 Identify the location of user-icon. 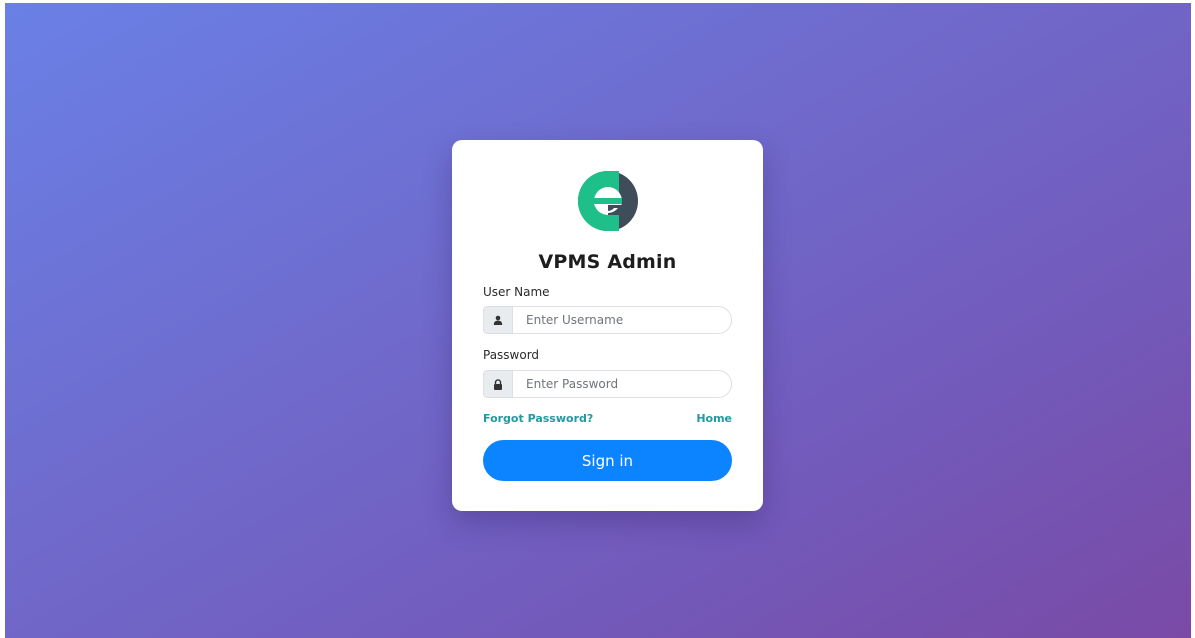
(498, 320).